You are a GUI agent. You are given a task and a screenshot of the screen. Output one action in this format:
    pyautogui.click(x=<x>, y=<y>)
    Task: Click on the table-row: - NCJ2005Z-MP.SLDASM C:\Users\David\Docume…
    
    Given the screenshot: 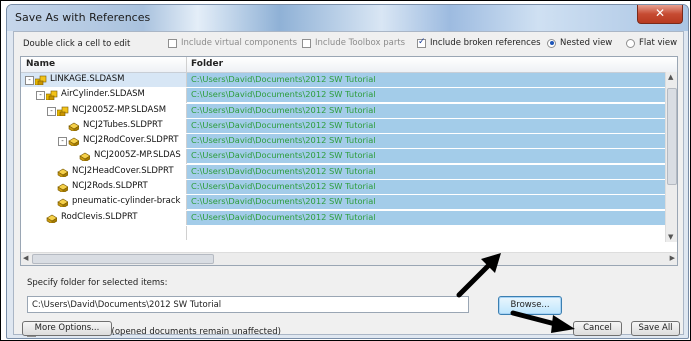 What is the action you would take?
    pyautogui.click(x=349, y=111)
    